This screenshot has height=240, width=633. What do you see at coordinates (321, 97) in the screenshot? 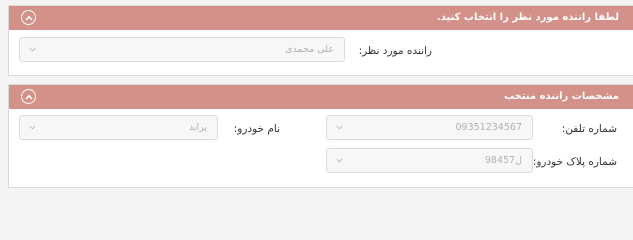
I see `driver-details-header: مشخصات راننده منتخب` at bounding box center [321, 97].